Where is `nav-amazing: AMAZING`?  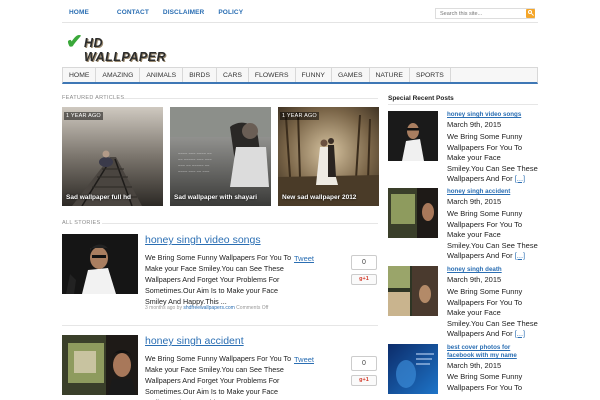 nav-amazing: AMAZING is located at coordinates (118, 75).